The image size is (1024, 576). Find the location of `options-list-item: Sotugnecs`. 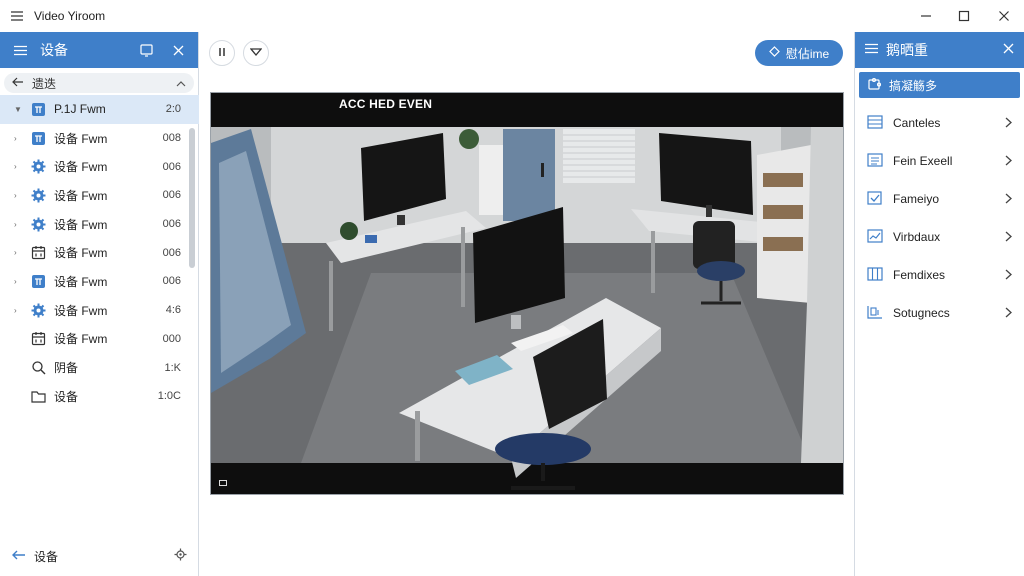

options-list-item: Sotugnecs is located at coordinates (939, 313).